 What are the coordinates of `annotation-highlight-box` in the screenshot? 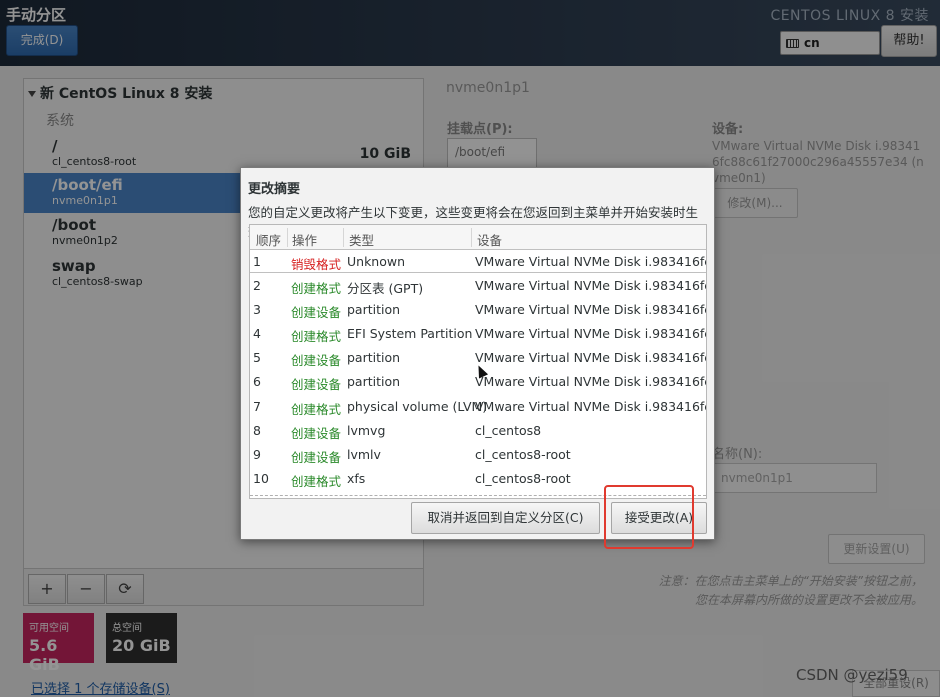 It's located at (649, 517).